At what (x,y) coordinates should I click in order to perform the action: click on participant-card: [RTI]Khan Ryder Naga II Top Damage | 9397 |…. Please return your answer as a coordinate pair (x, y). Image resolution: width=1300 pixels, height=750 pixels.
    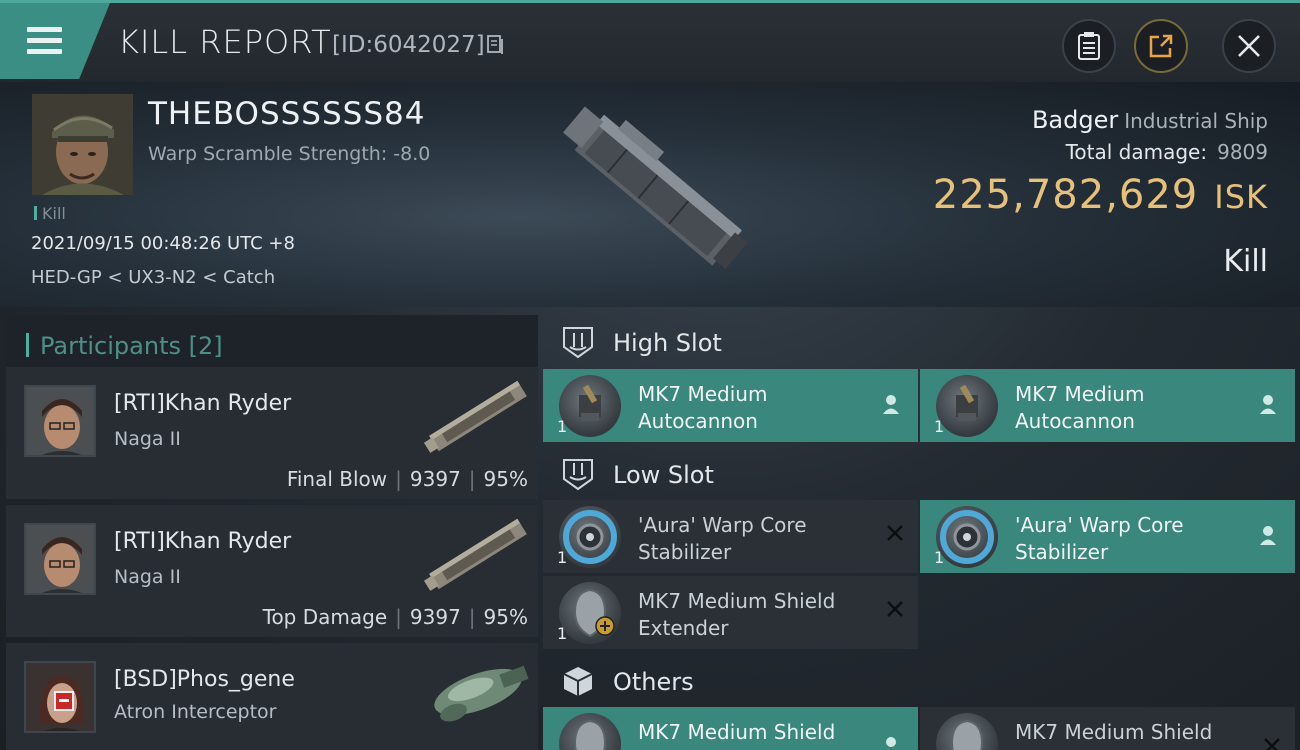
    Looking at the image, I should click on (272, 571).